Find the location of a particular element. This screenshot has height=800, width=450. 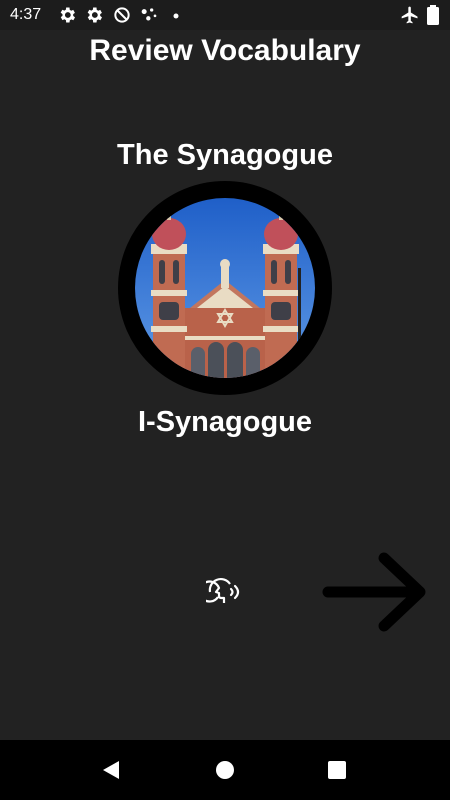

english-word: The Synagogue is located at coordinates (225, 155).